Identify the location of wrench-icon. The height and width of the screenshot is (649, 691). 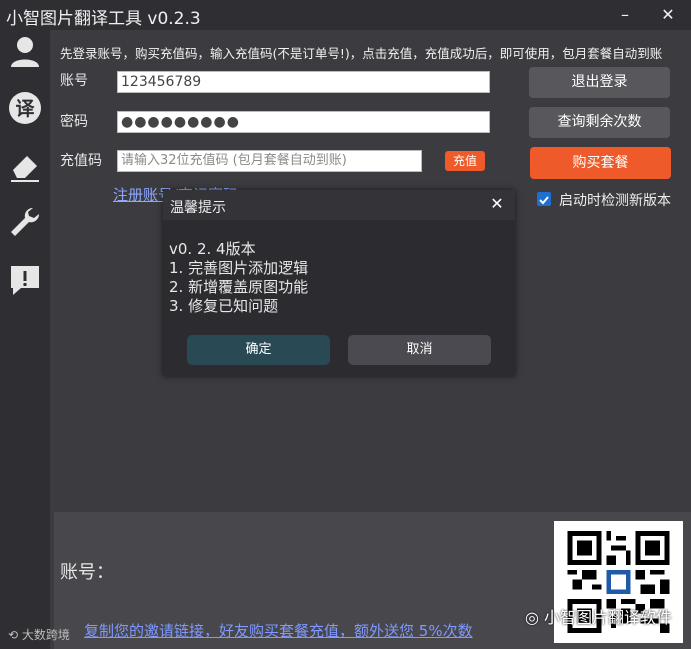
(25, 222).